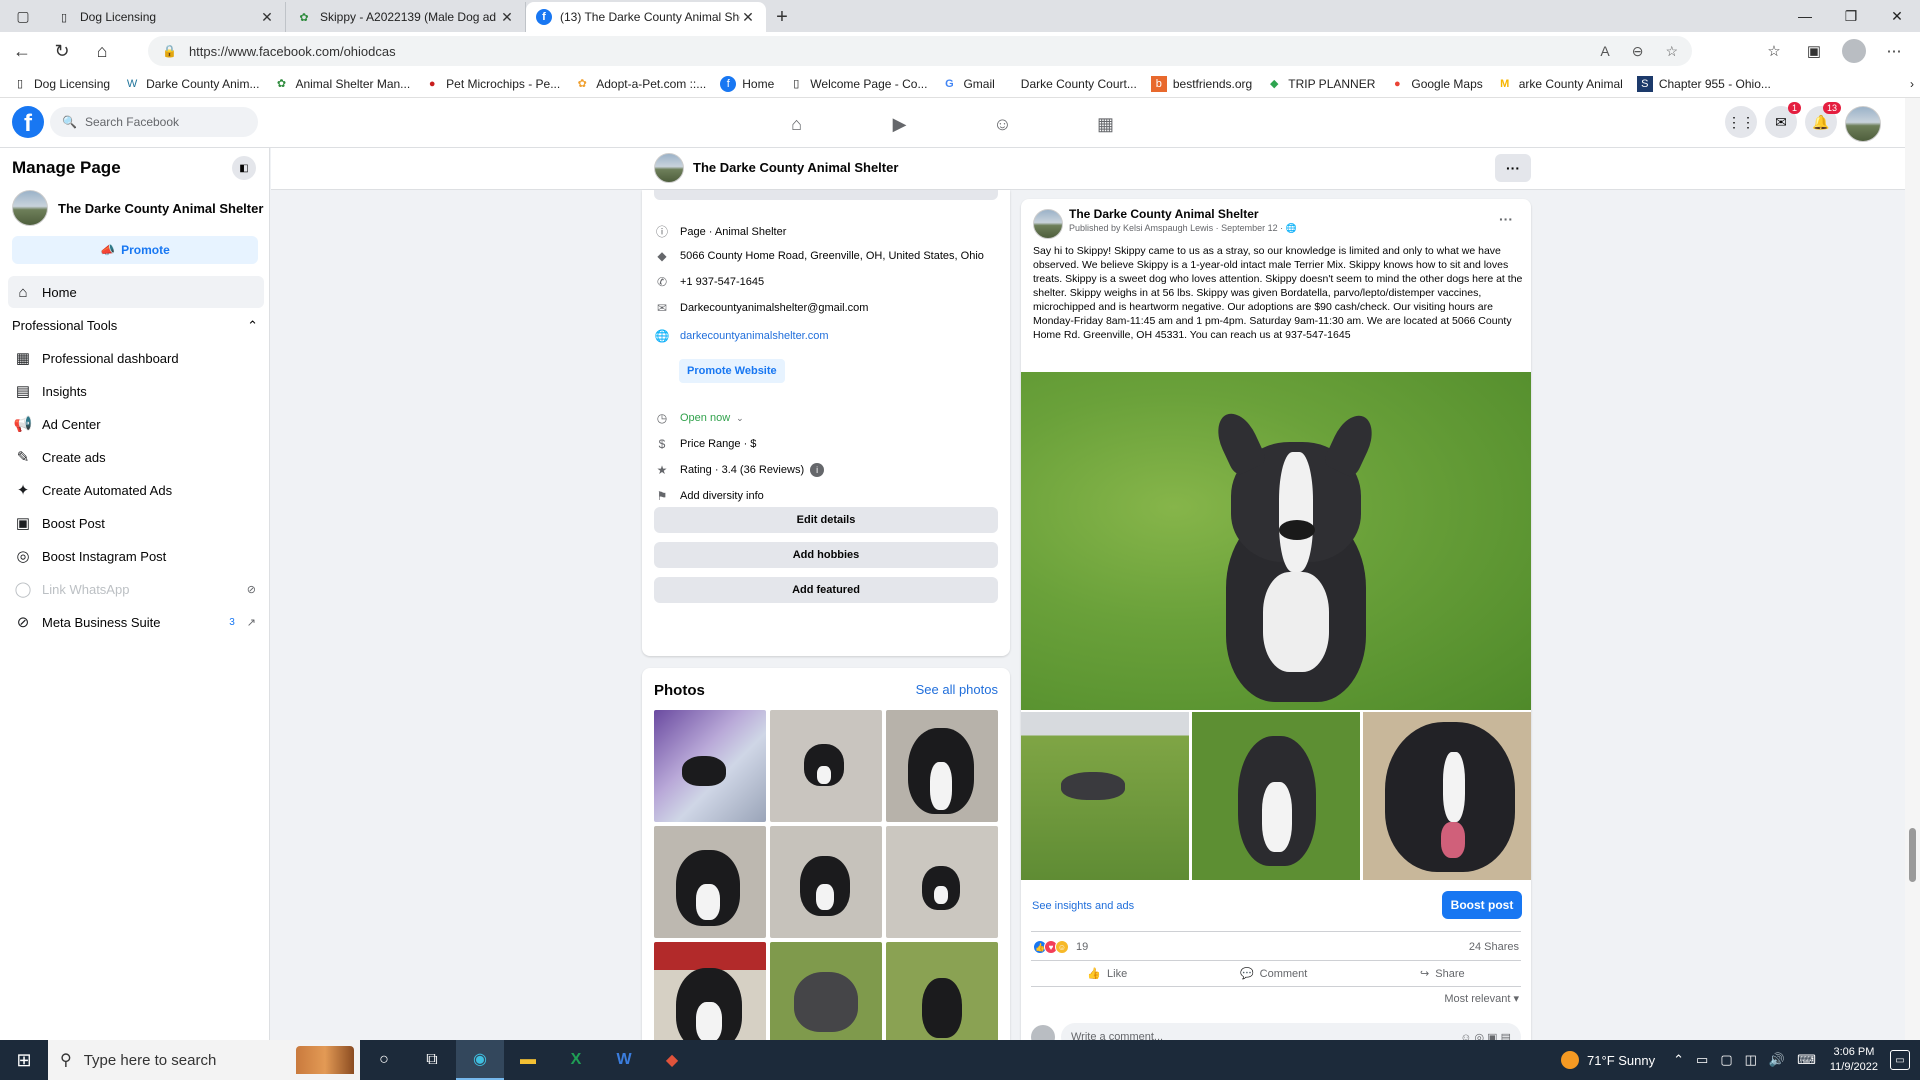 The height and width of the screenshot is (1080, 1920). Describe the element at coordinates (1276, 541) in the screenshot. I see `post-main-photo` at that location.